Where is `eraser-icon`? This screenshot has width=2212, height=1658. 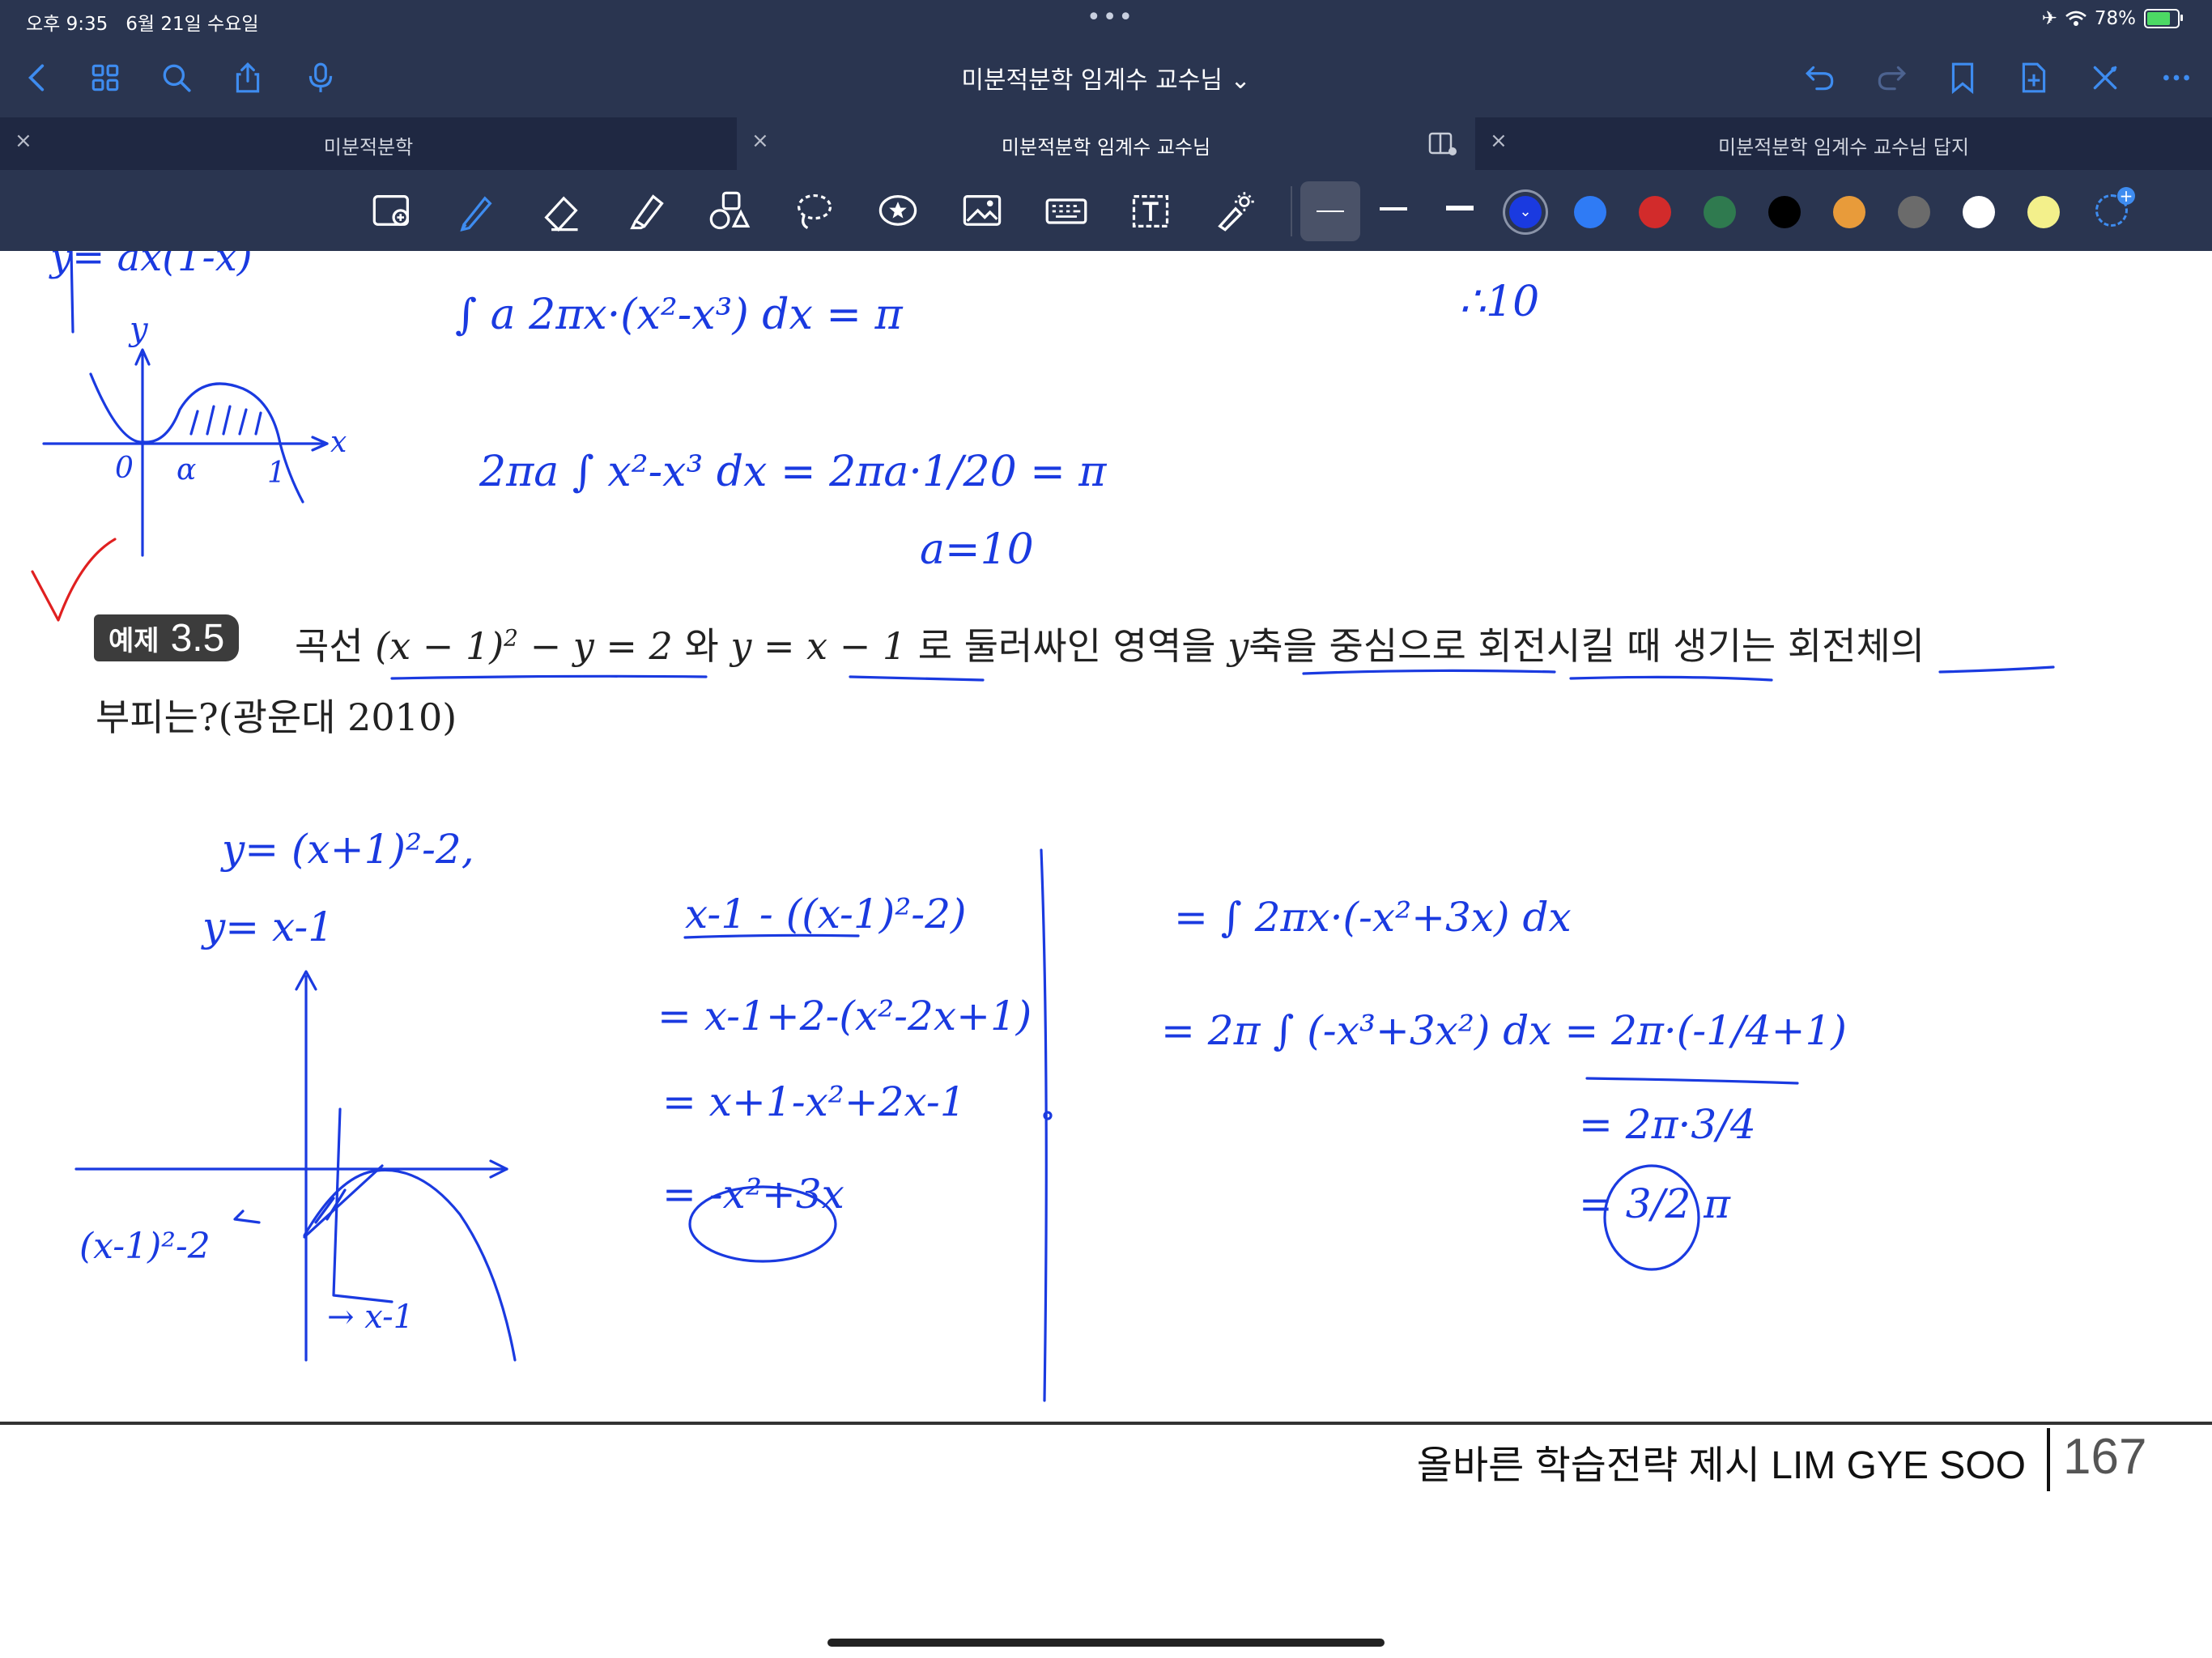 eraser-icon is located at coordinates (561, 211).